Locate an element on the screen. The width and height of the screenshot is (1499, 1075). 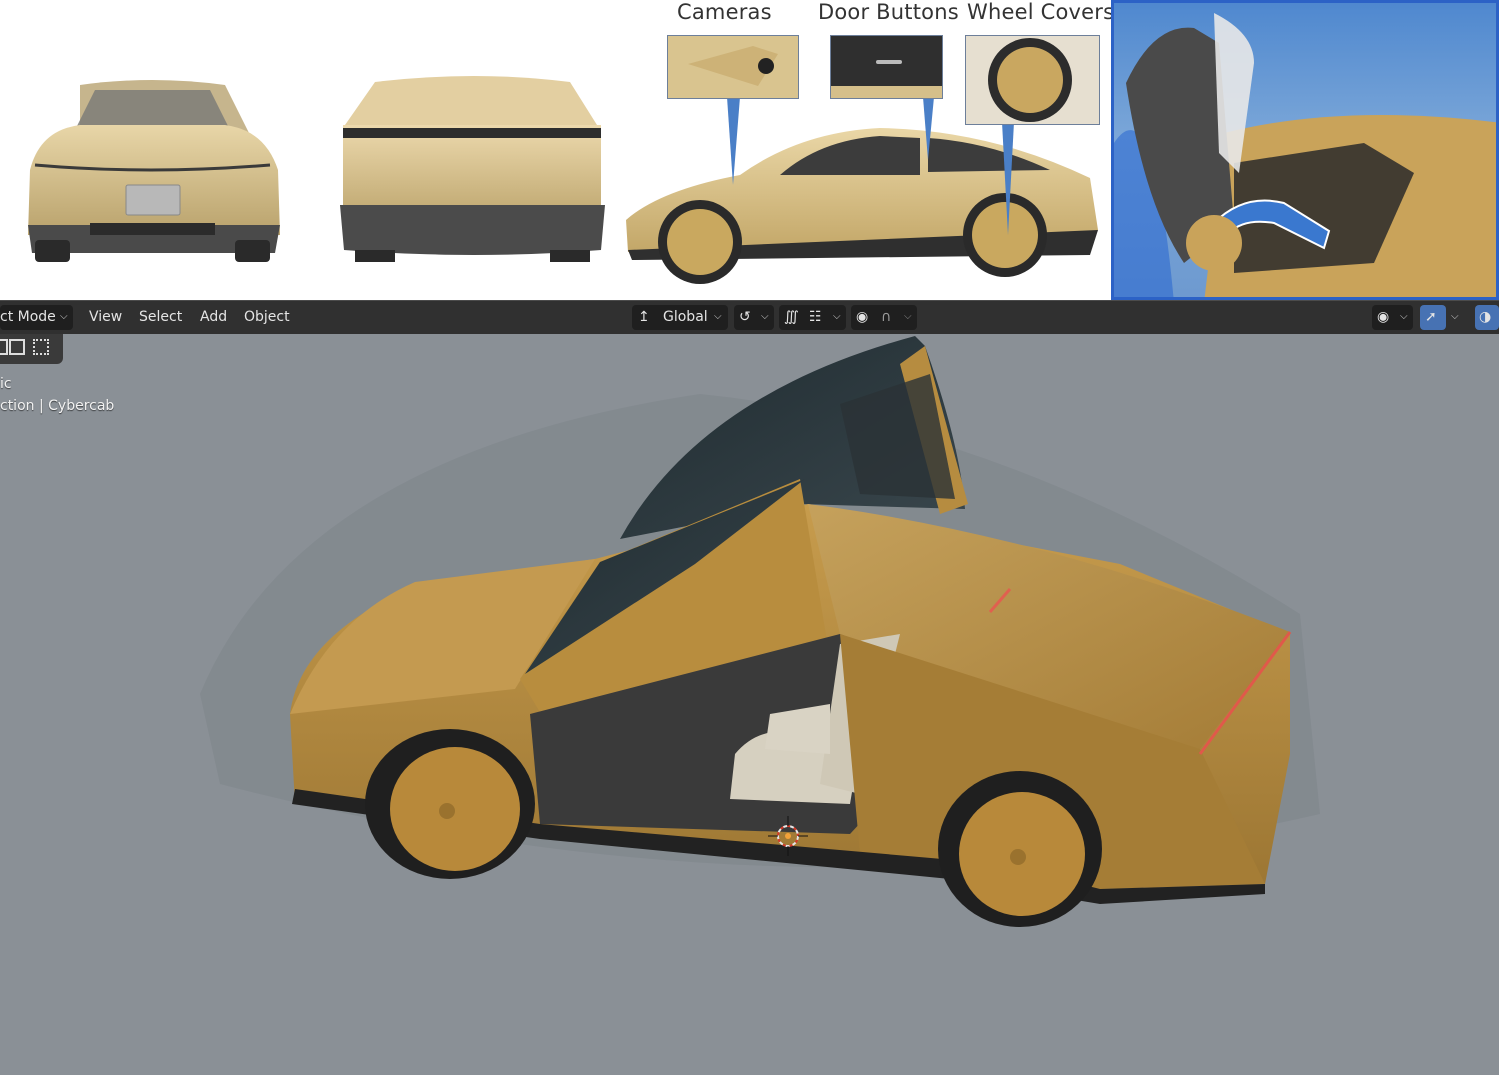
menu-add: Add is located at coordinates (213, 317).